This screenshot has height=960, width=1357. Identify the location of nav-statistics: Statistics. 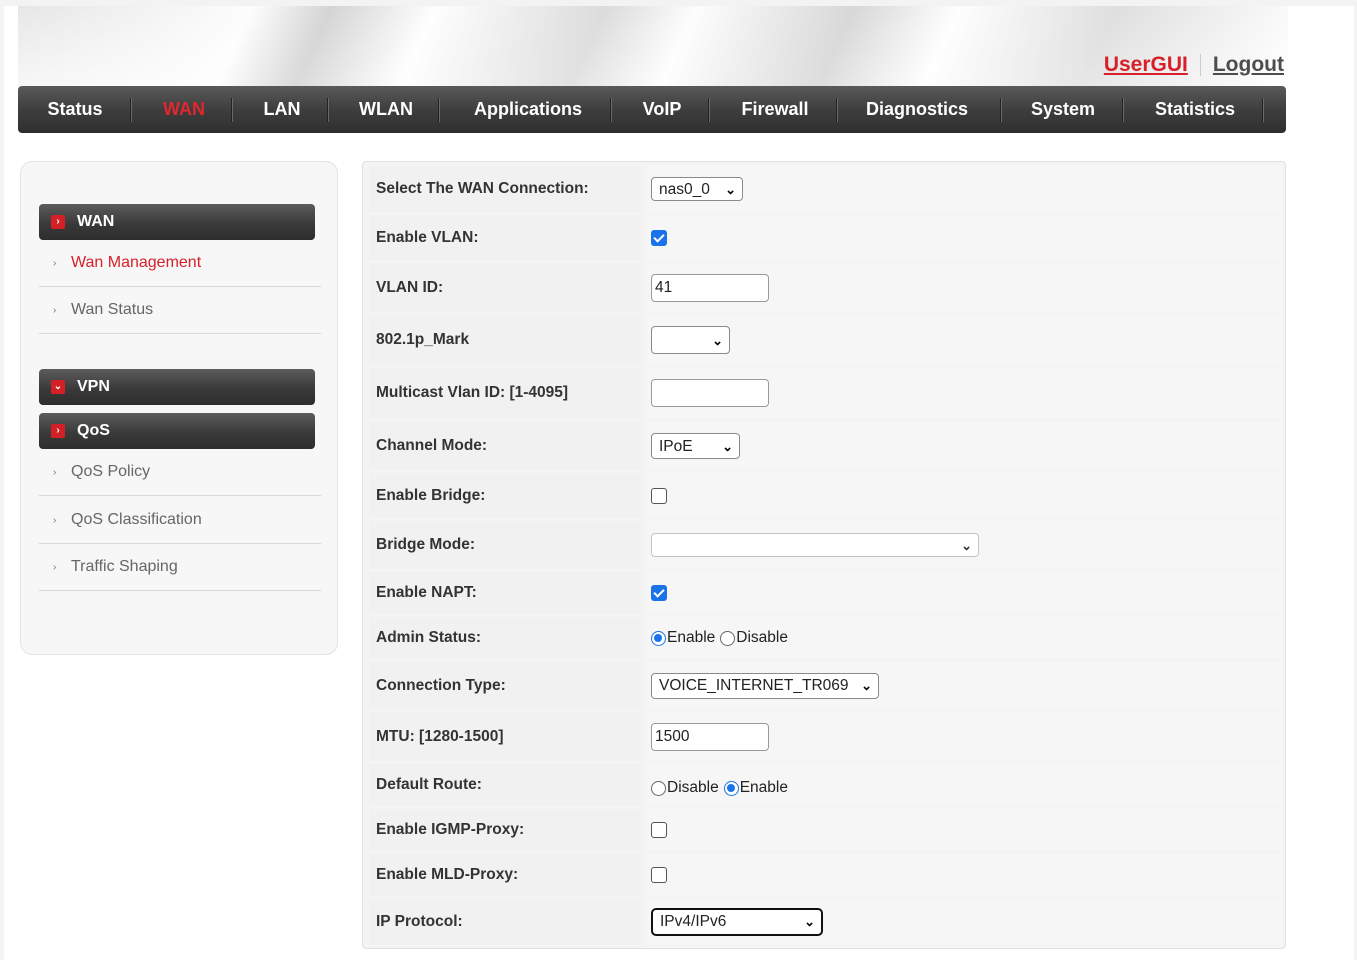
(1195, 109).